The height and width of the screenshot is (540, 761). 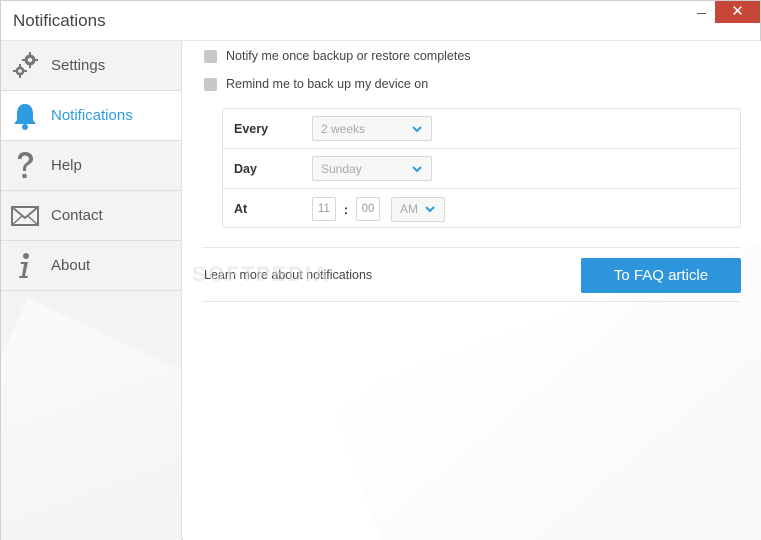 What do you see at coordinates (343, 128) in the screenshot?
I see `every-value: 2 weeks` at bounding box center [343, 128].